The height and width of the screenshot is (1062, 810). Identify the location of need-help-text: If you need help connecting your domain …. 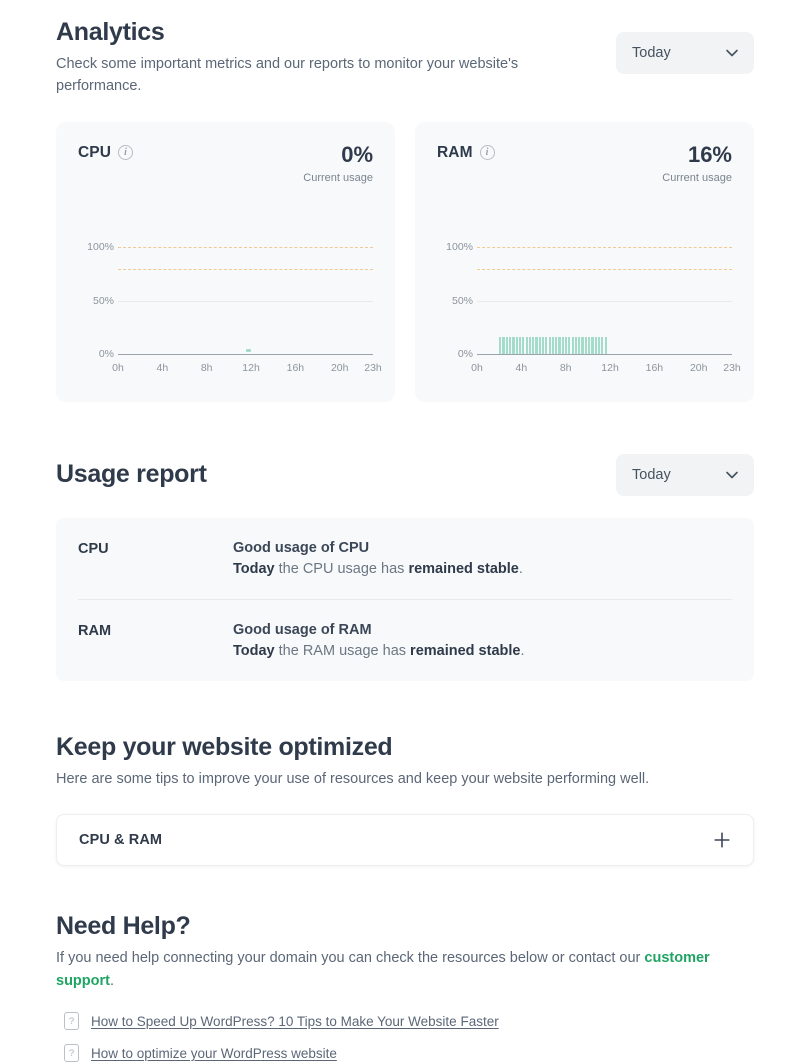
(386, 969).